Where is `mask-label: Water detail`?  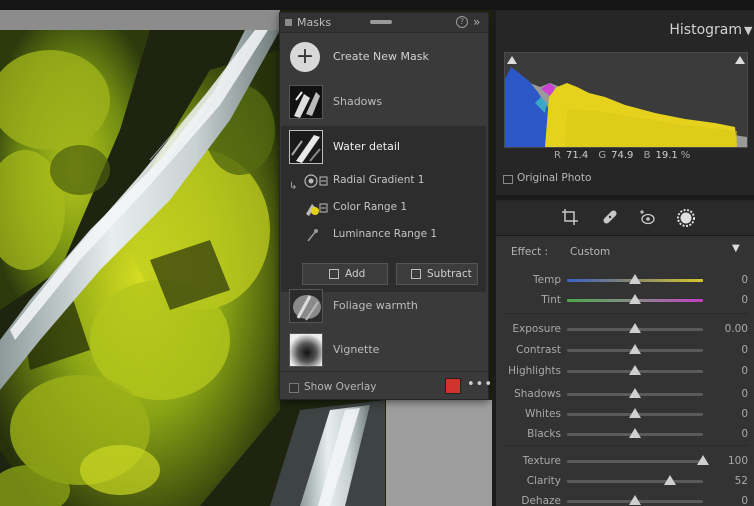 mask-label: Water detail is located at coordinates (366, 146).